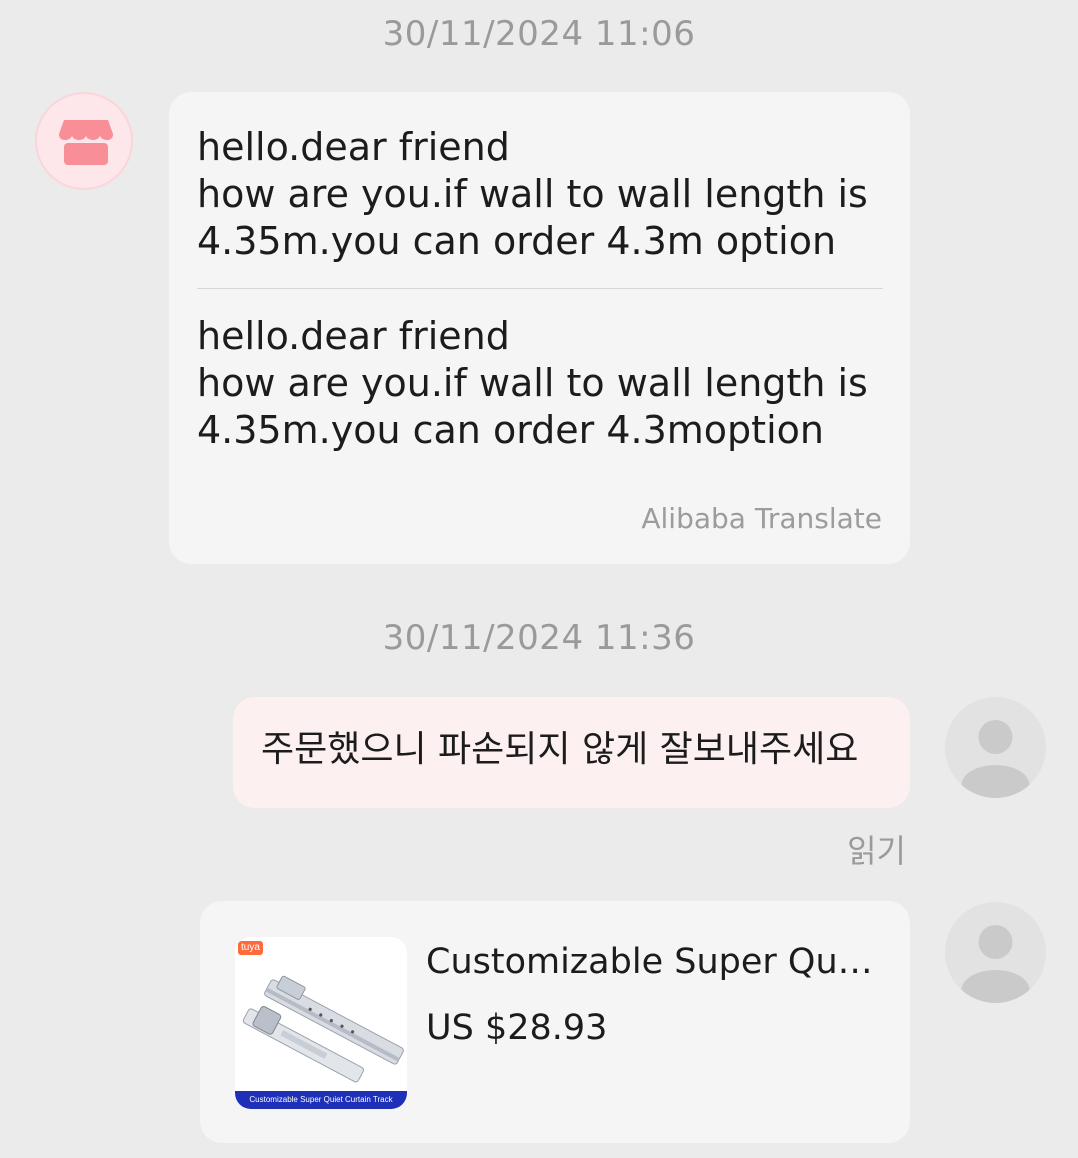  I want to click on timestamp: 30/11/2024 11:06, so click(539, 34).